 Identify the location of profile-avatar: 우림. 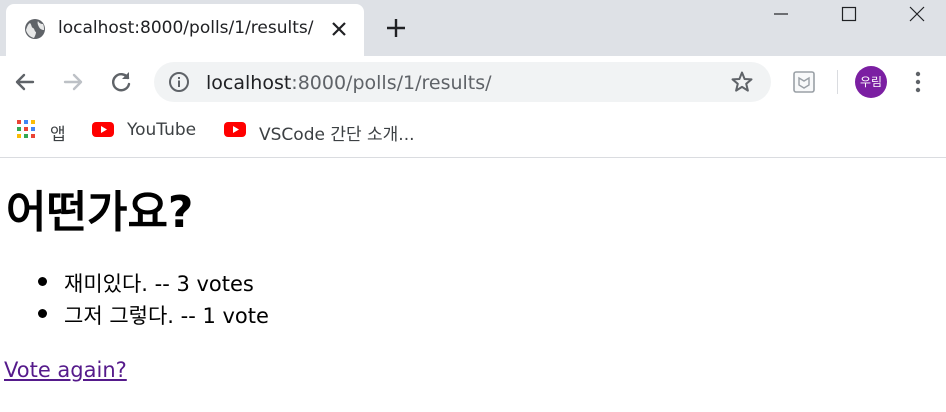
(871, 82).